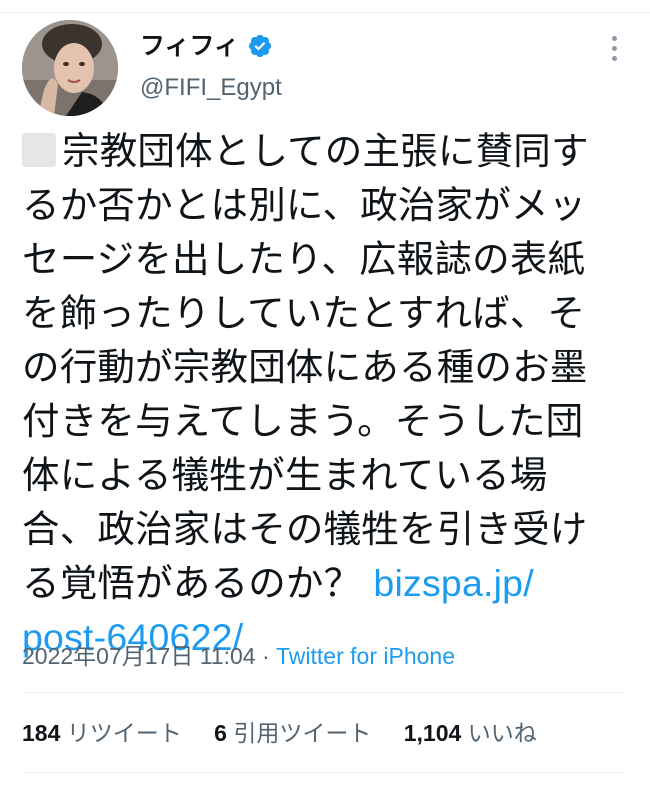 The height and width of the screenshot is (790, 650). Describe the element at coordinates (304, 259) in the screenshot. I see `tweet-line: セージを出したり、広報誌の表紙` at that location.